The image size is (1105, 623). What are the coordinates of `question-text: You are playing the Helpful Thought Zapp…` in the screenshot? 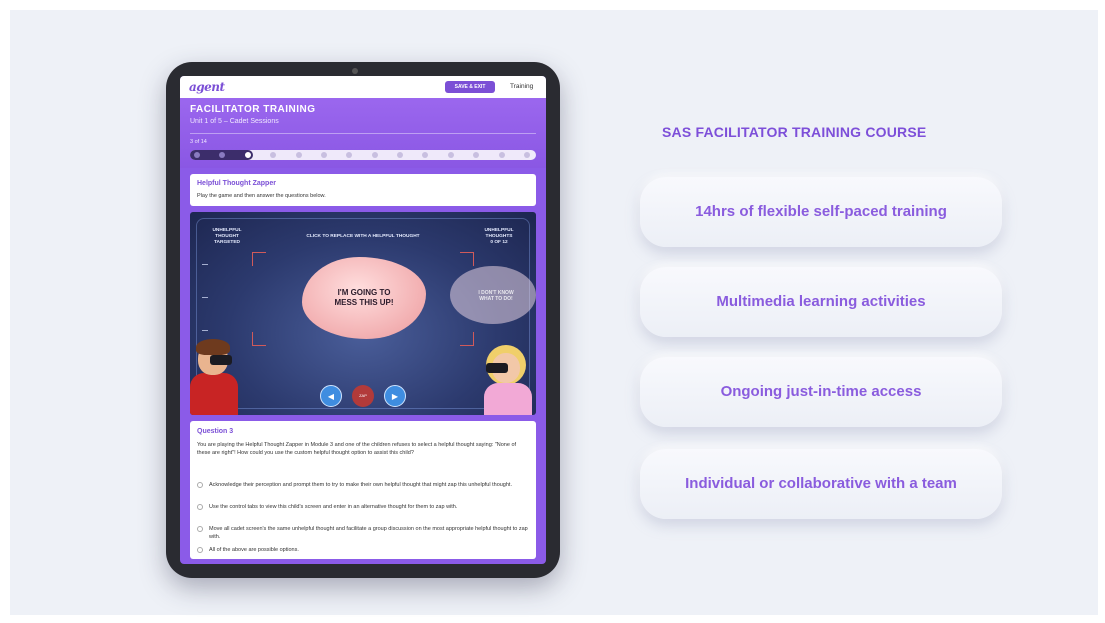 It's located at (357, 449).